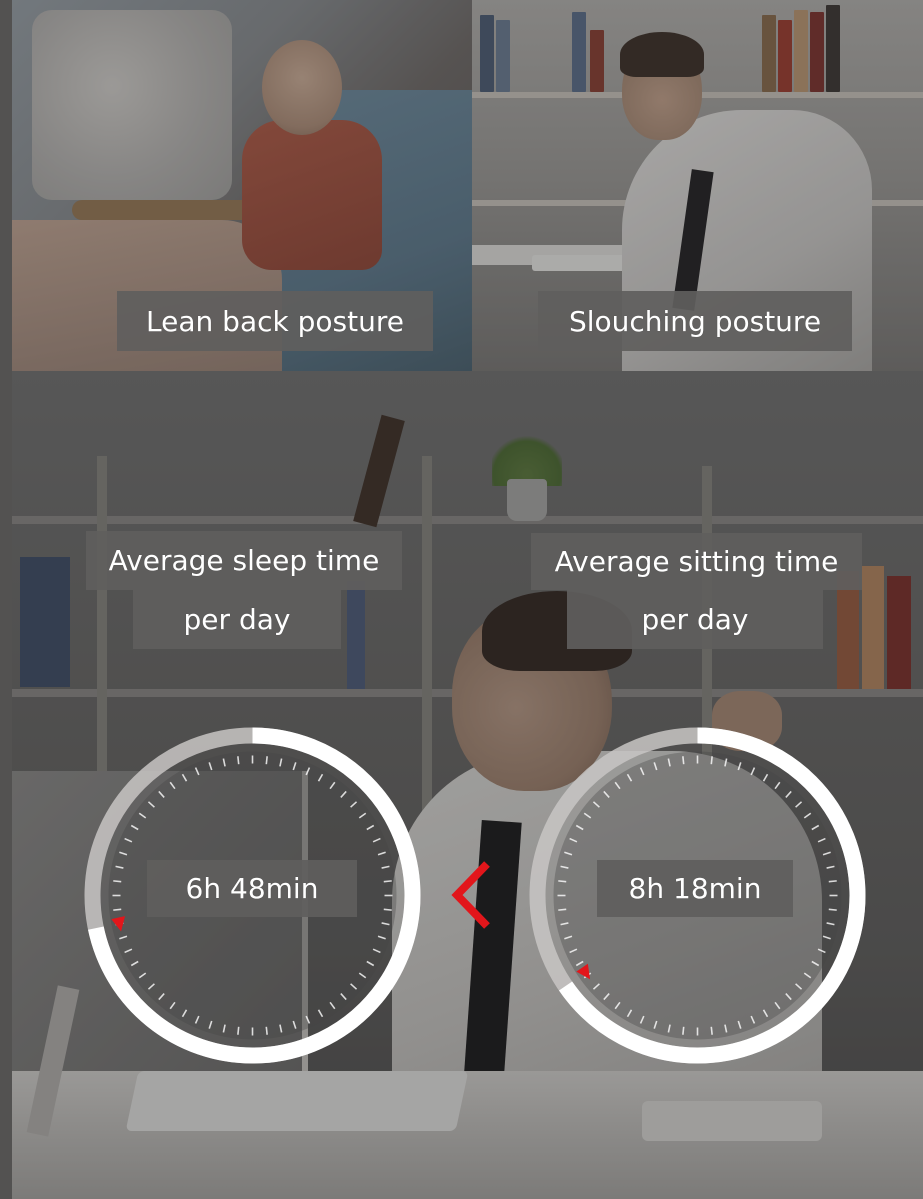 This screenshot has width=923, height=1199. Describe the element at coordinates (275, 321) in the screenshot. I see `lean-back-posture-label: Lean back posture` at that location.